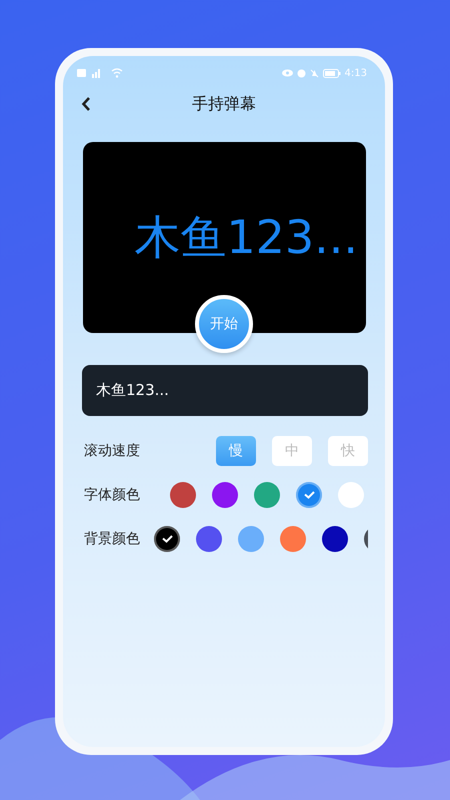 The width and height of the screenshot is (450, 800). I want to click on speed-option: 中, so click(292, 451).